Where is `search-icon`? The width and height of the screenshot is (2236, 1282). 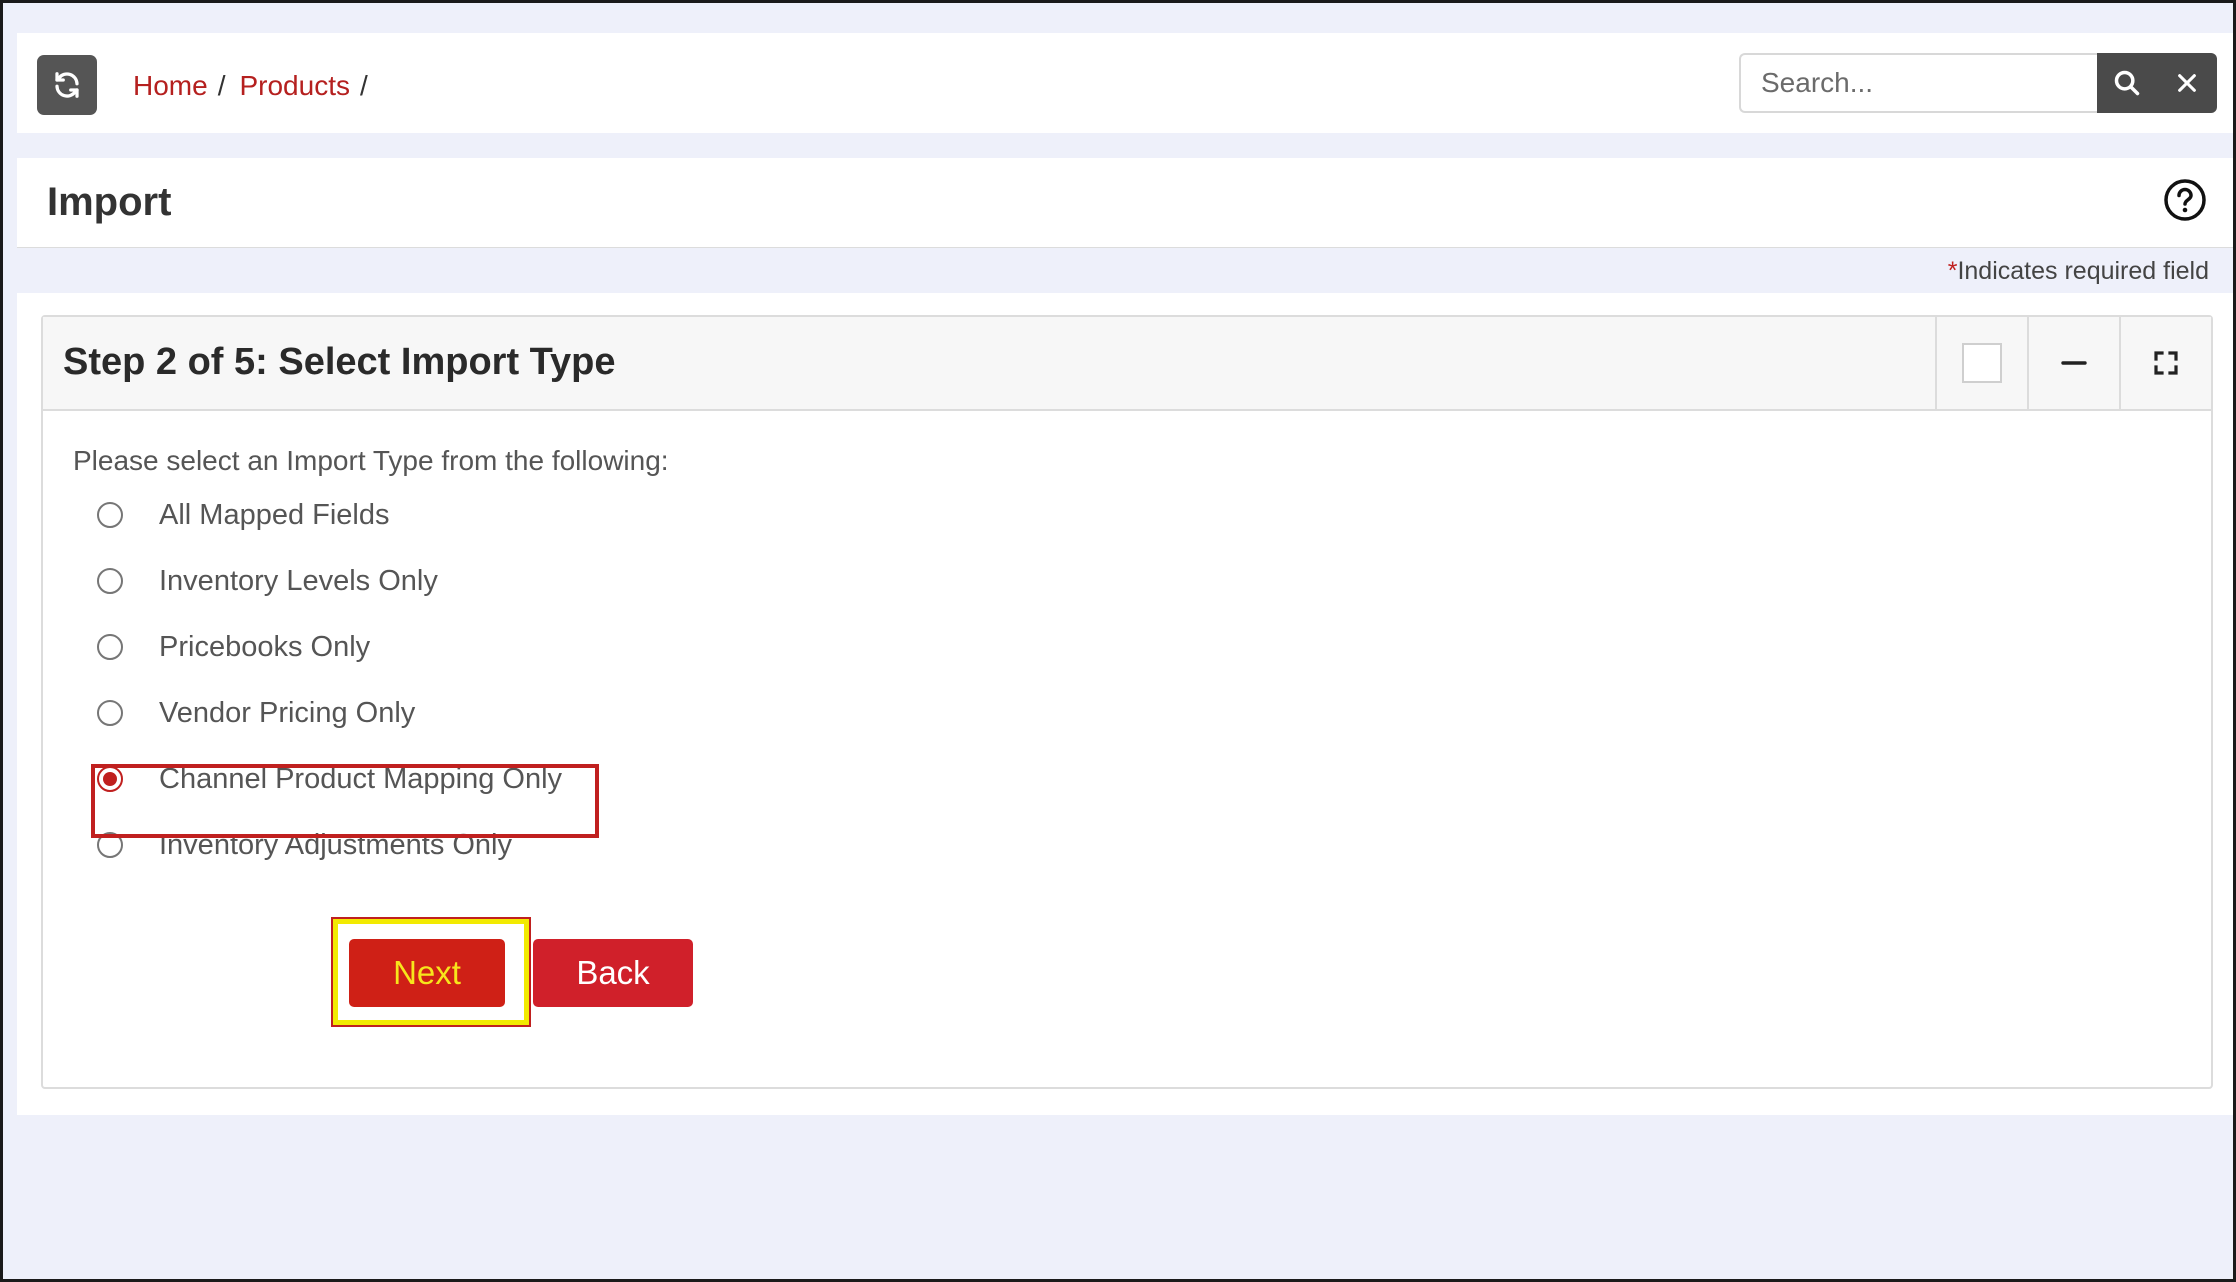 search-icon is located at coordinates (2127, 83).